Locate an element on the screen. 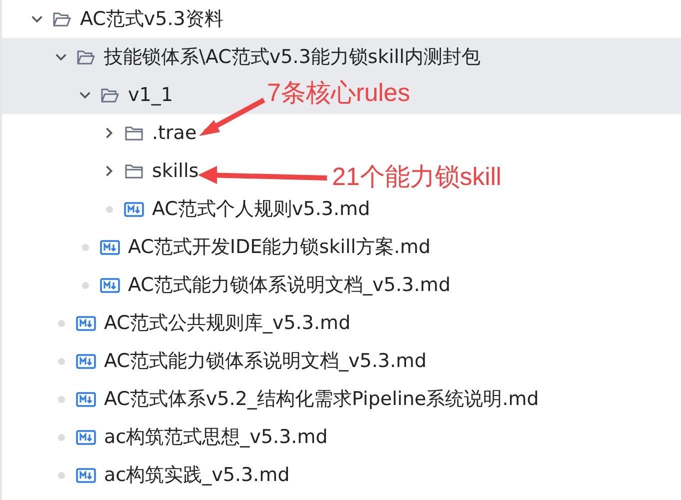  item-name: AC范式v5.3资料 is located at coordinates (152, 19).